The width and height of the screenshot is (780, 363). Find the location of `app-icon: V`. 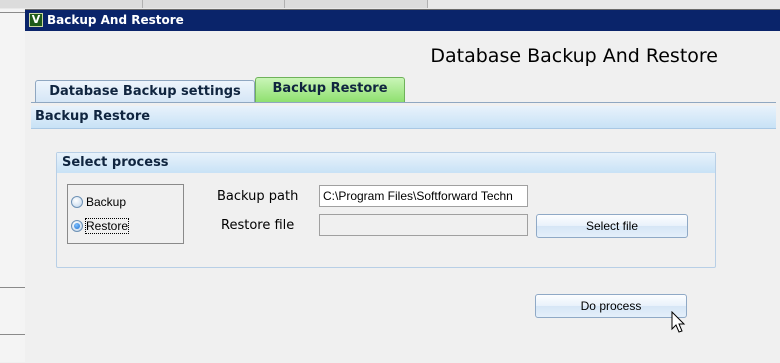

app-icon: V is located at coordinates (36, 20).